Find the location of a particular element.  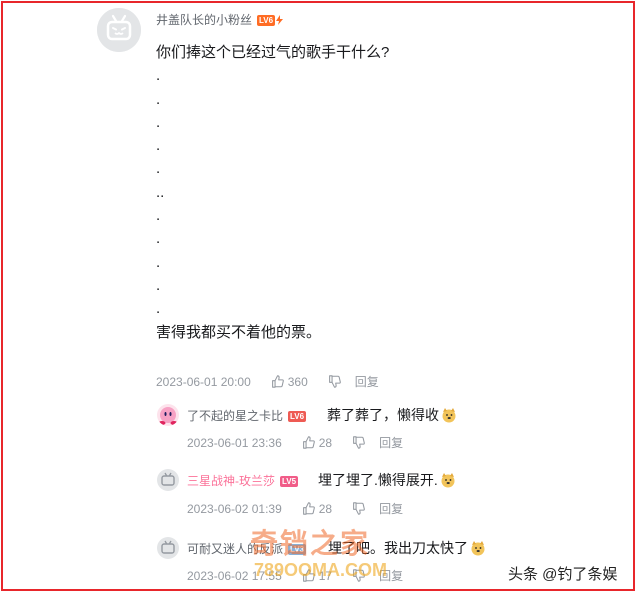

reply-username: 了不起的星之卡比 LV6 is located at coordinates (247, 415).